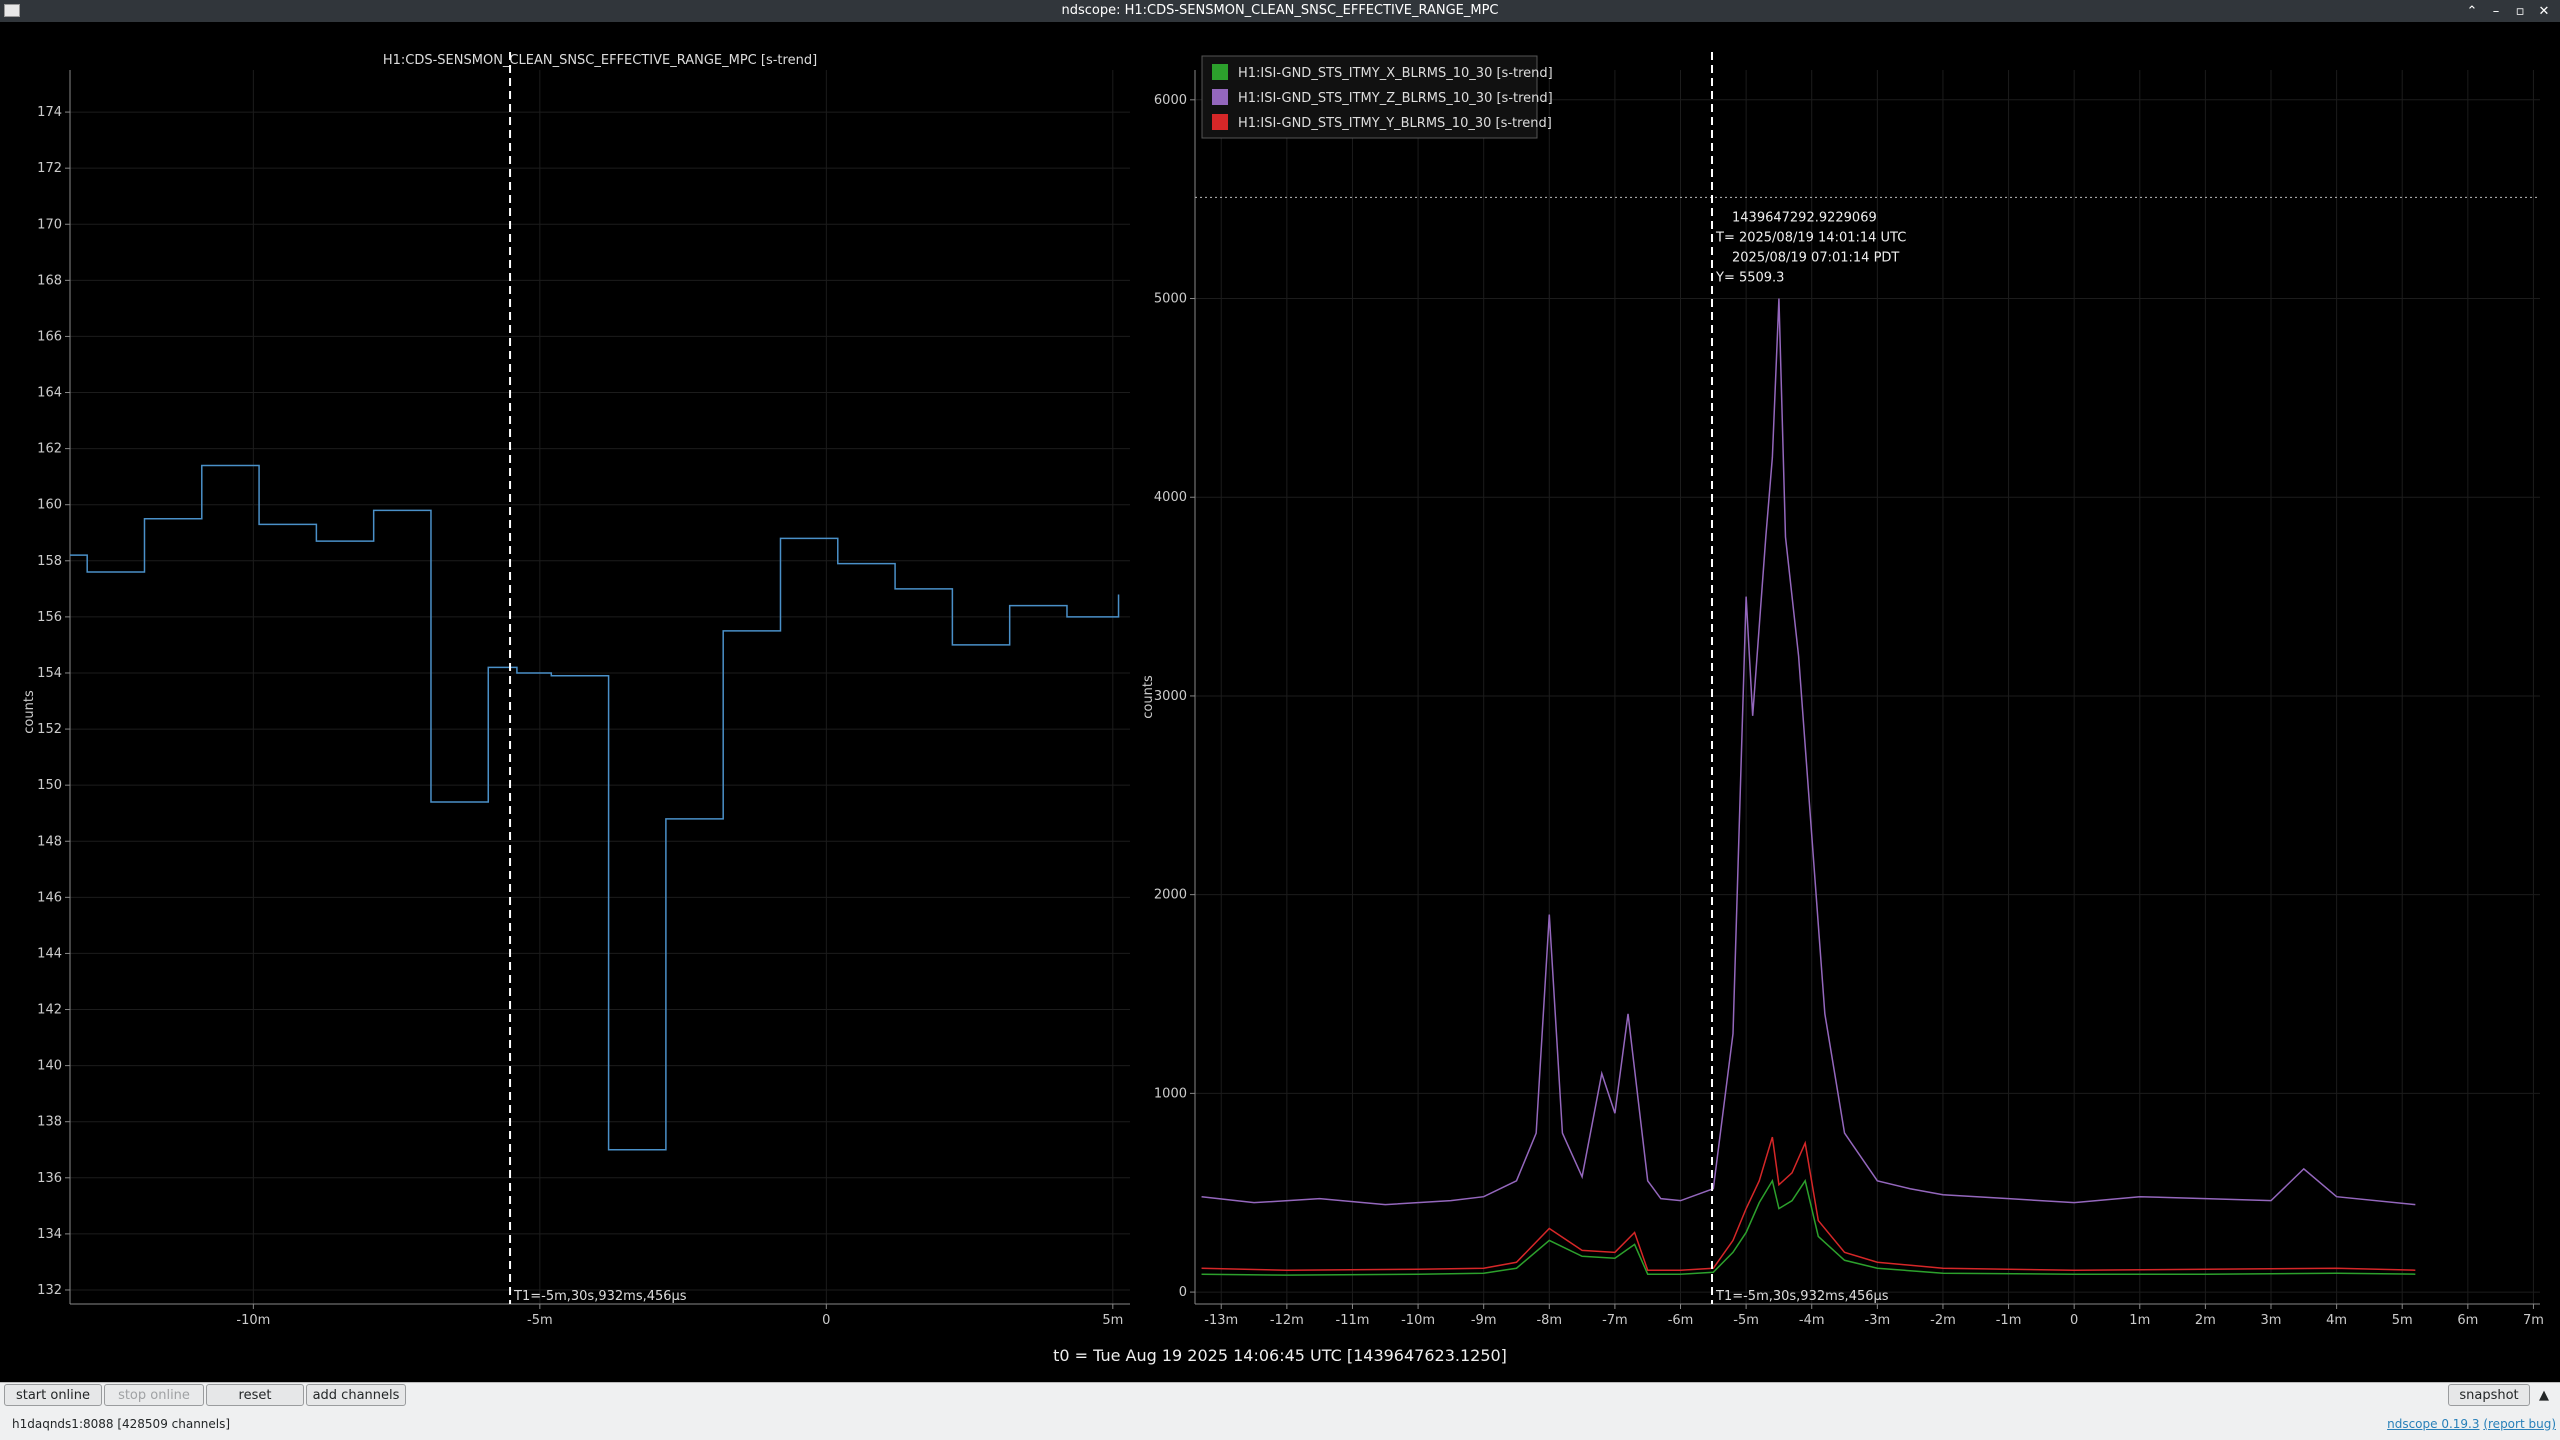 The image size is (2560, 1440). I want to click on y-tick-label: 152, so click(49, 729).